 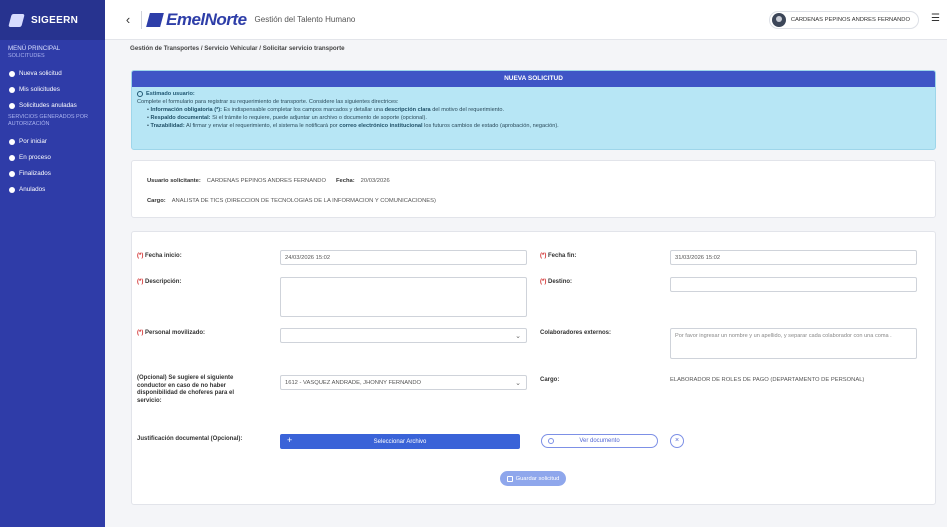 What do you see at coordinates (375, 181) in the screenshot?
I see `request-date: 20/03/2026` at bounding box center [375, 181].